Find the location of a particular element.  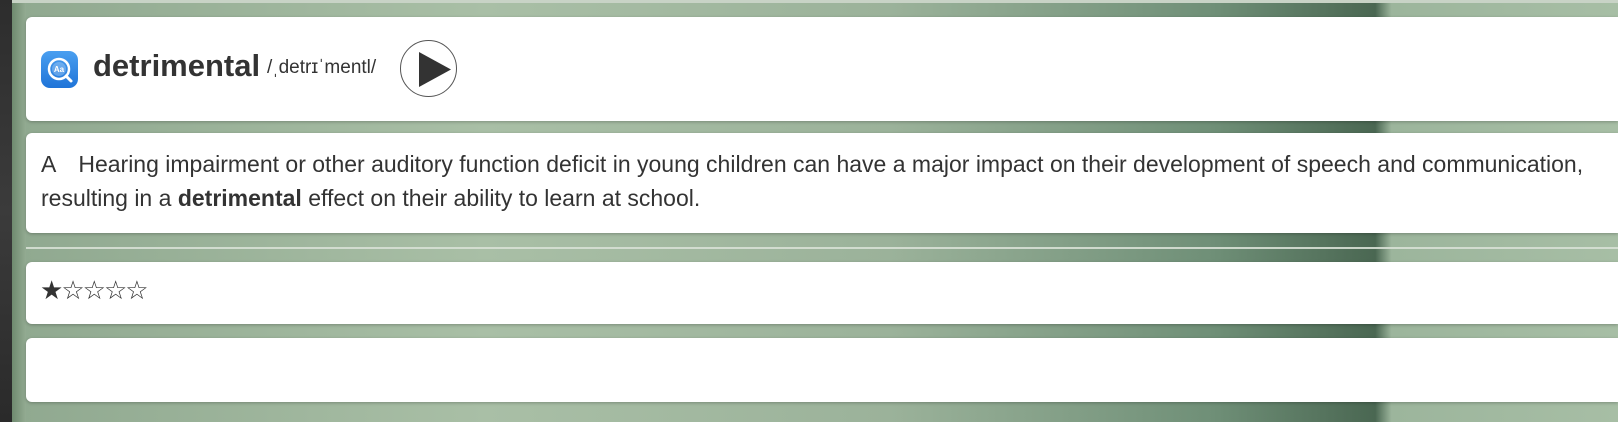

star-3: ☆ is located at coordinates (94, 291).